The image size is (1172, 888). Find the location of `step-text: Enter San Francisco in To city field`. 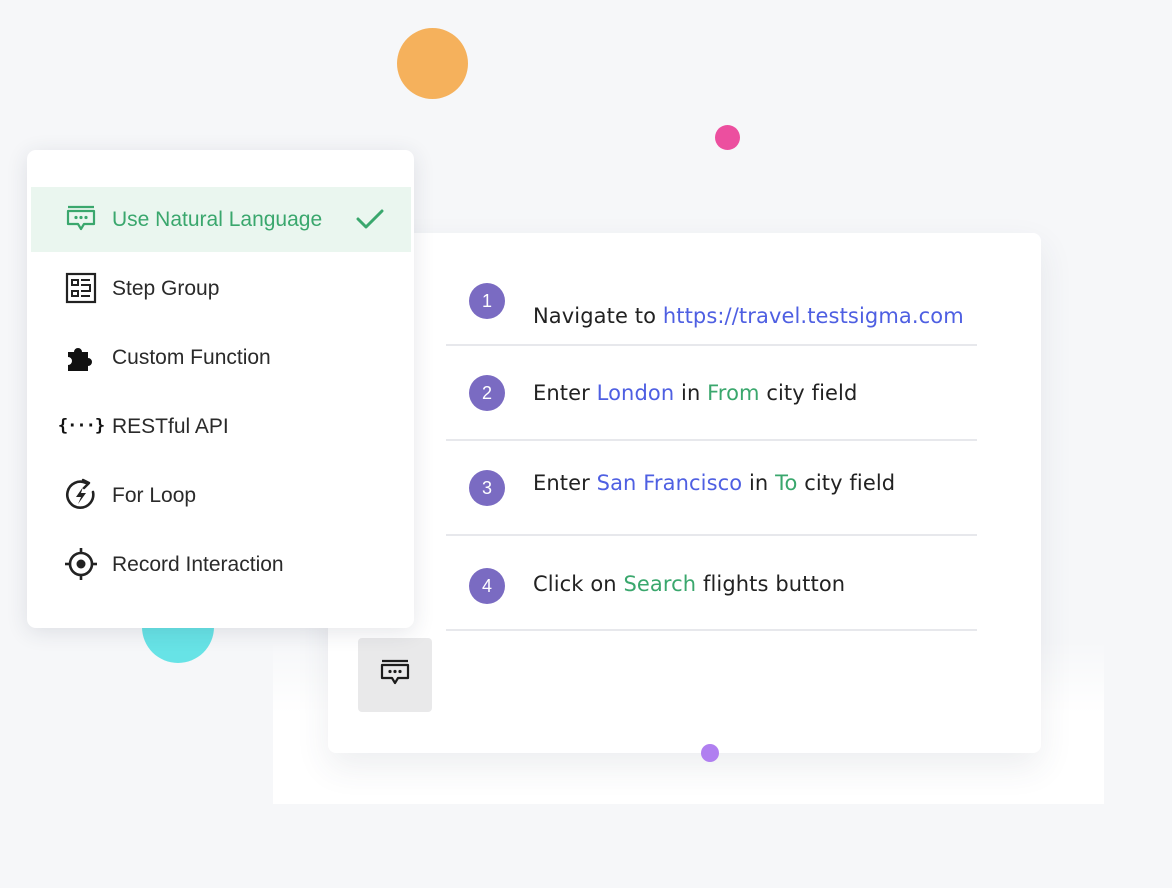

step-text: Enter San Francisco in To city field is located at coordinates (714, 483).